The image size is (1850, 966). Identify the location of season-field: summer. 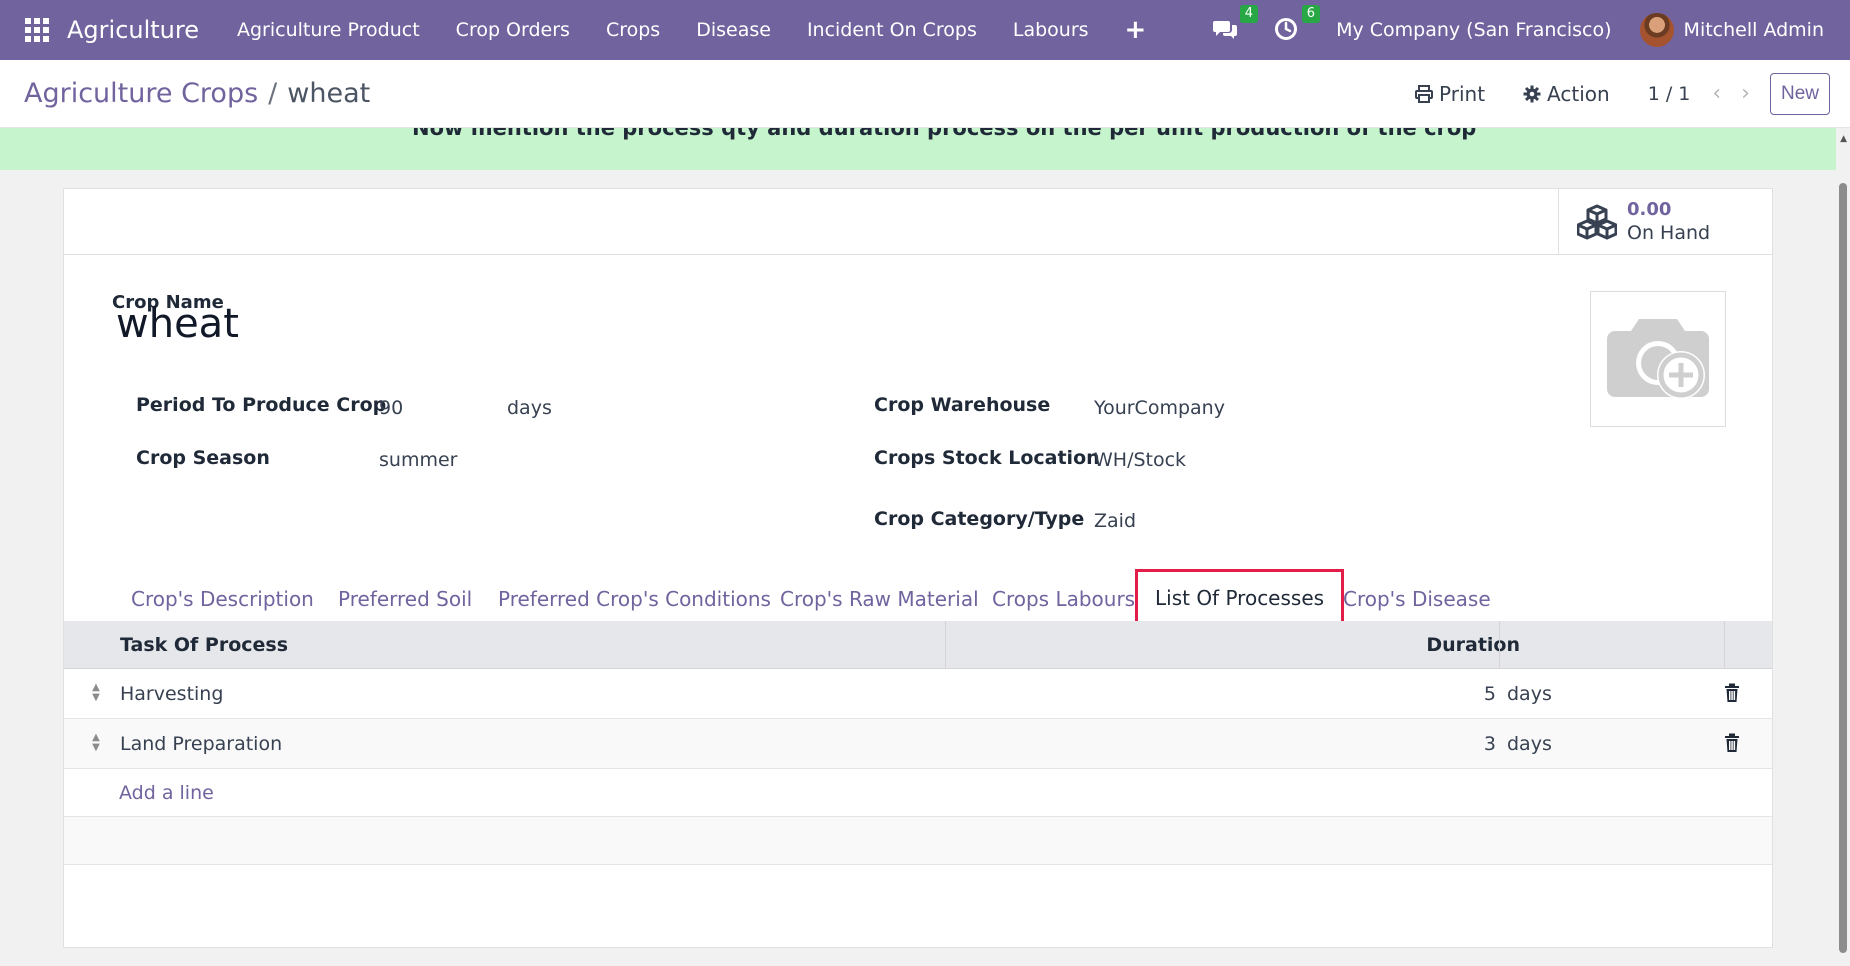
(418, 460).